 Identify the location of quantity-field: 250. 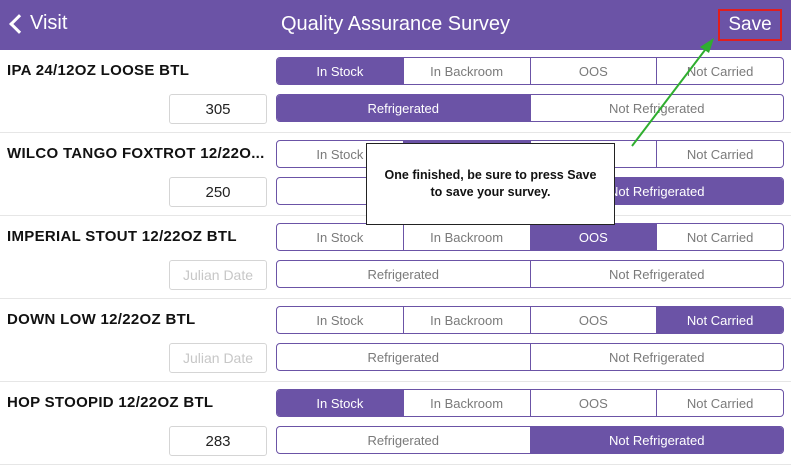
(218, 192).